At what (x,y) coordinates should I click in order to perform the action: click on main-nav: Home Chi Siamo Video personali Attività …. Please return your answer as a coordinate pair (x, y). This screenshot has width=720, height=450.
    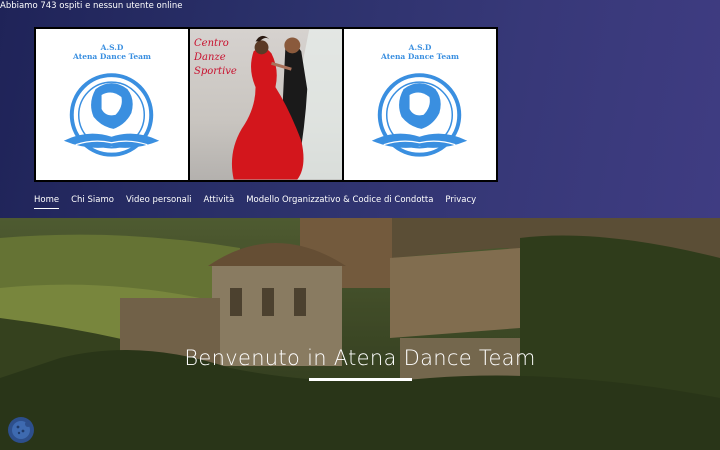
    Looking at the image, I should click on (255, 202).